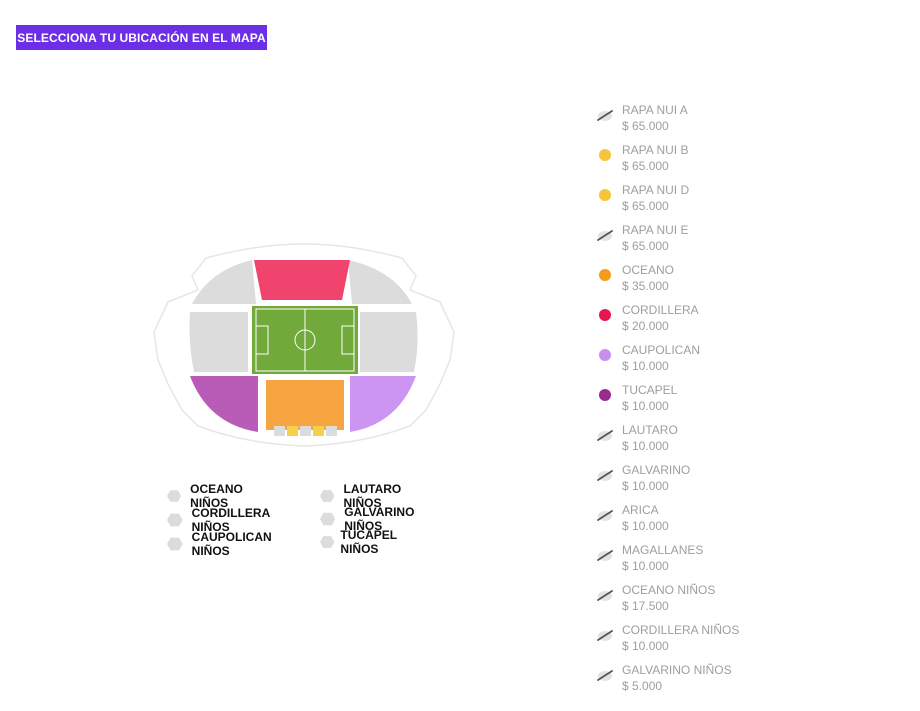 The height and width of the screenshot is (711, 920). What do you see at coordinates (279, 431) in the screenshot?
I see `sector-rapa-nui-a` at bounding box center [279, 431].